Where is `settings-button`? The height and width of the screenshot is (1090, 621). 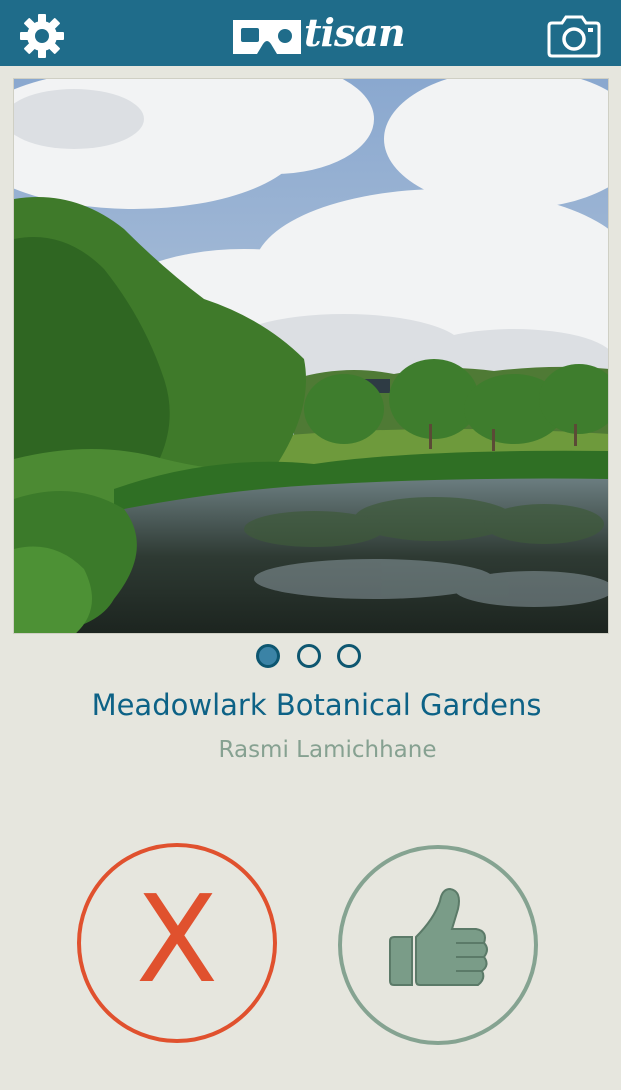 settings-button is located at coordinates (42, 36).